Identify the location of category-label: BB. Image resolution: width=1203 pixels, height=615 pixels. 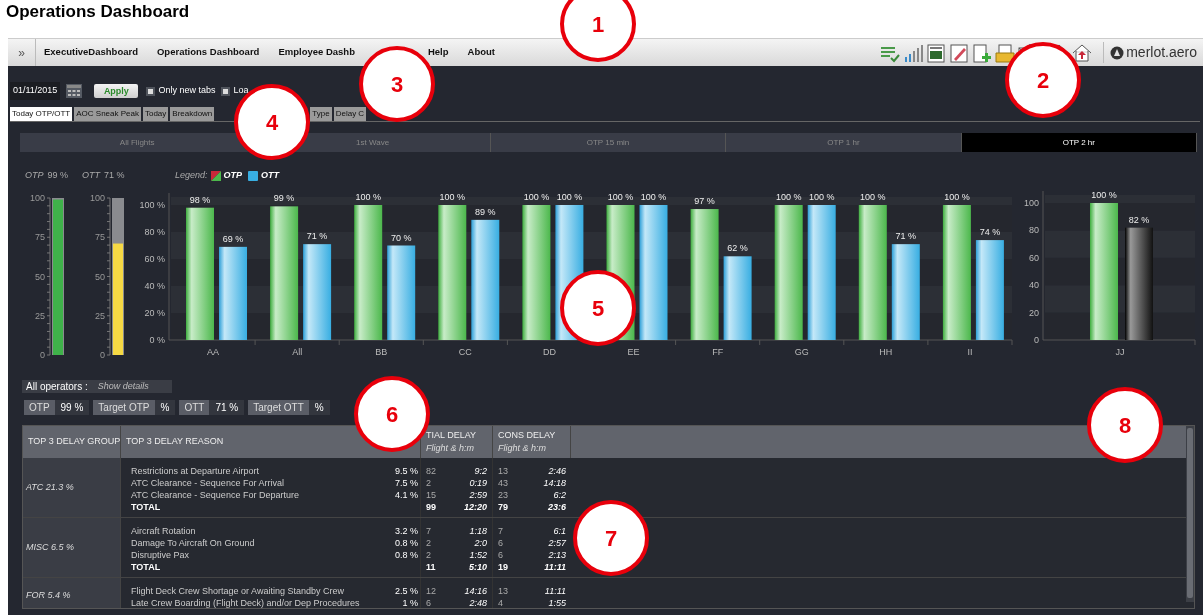
(381, 352).